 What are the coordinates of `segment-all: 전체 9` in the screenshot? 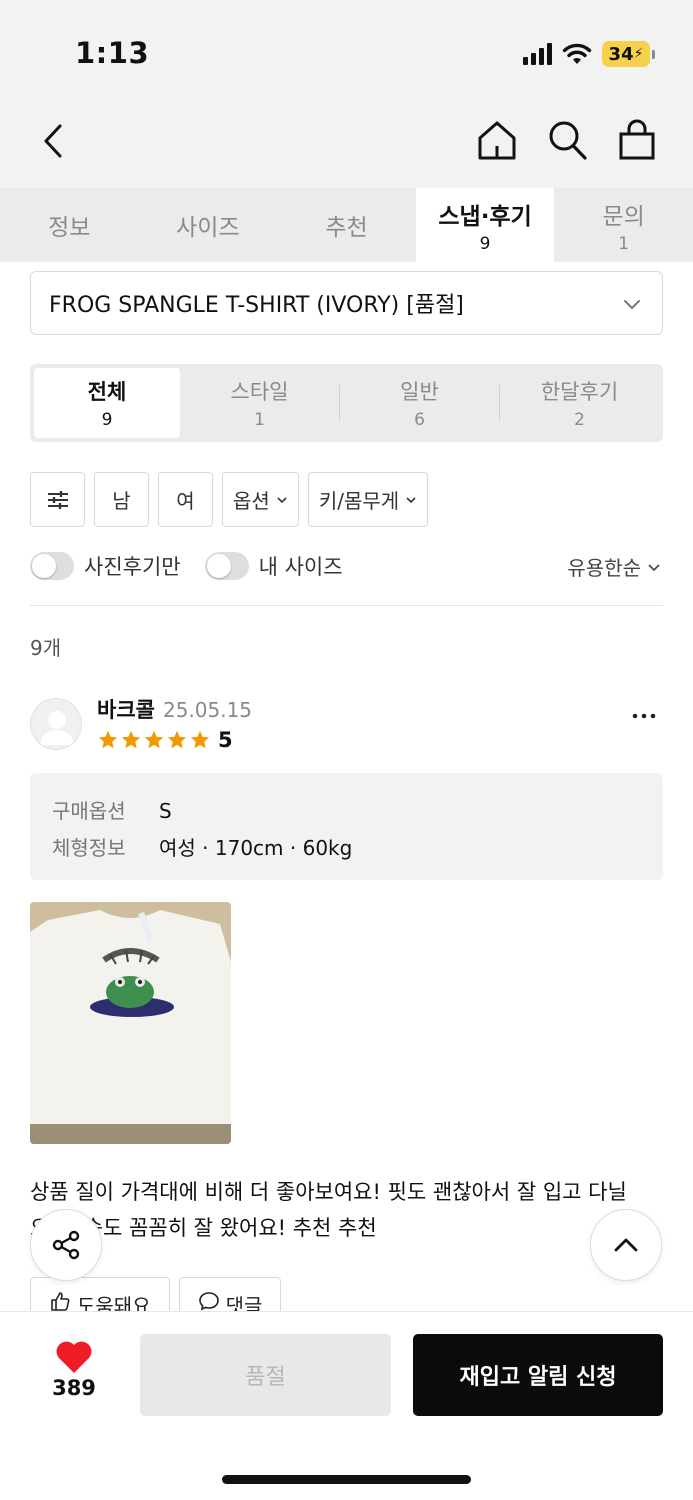 It's located at (107, 403).